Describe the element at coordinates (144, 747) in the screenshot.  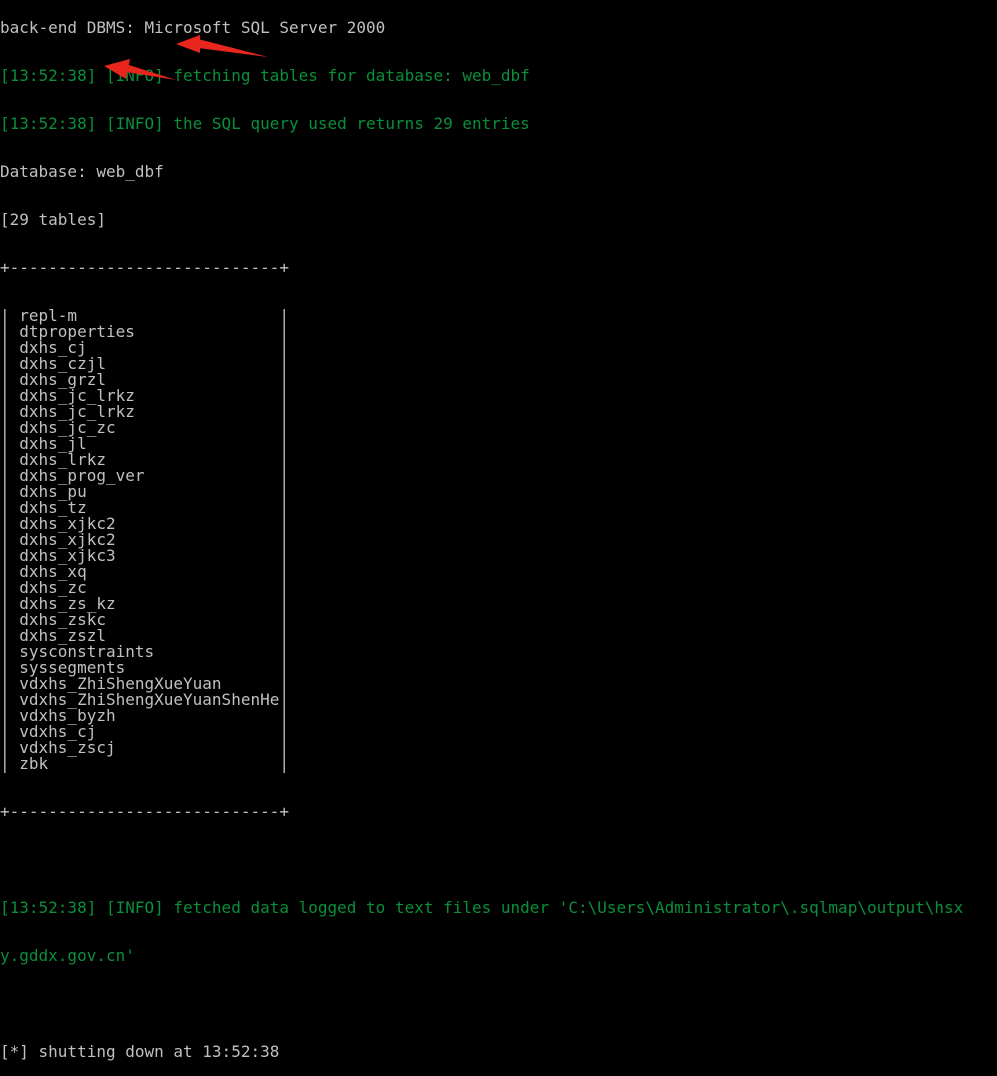
I see `table-row: | vdxhs_zscj |` at that location.